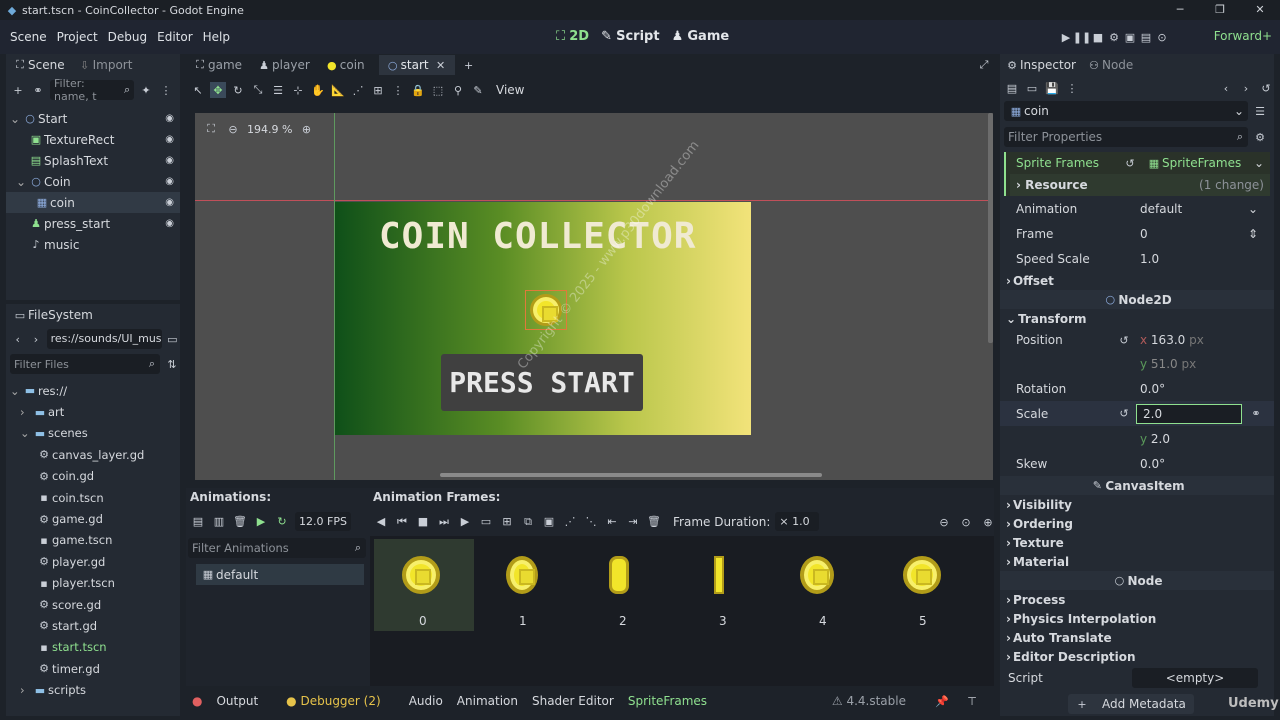  What do you see at coordinates (93, 411) in the screenshot?
I see `fs-item-art: › ▬ art` at bounding box center [93, 411].